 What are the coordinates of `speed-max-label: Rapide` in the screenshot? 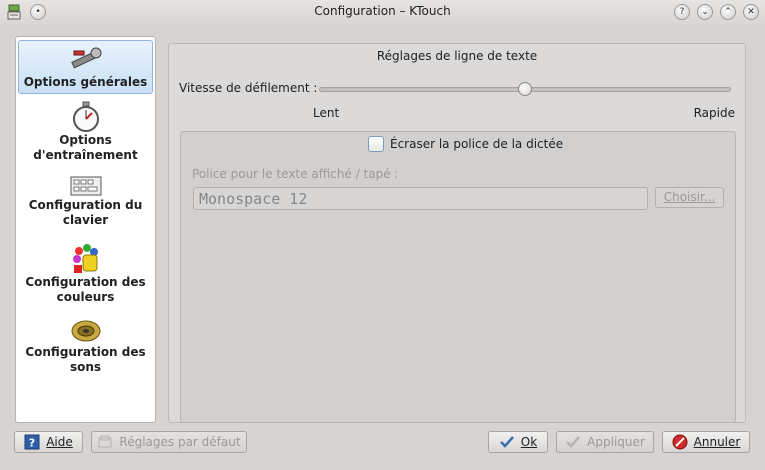 It's located at (714, 113).